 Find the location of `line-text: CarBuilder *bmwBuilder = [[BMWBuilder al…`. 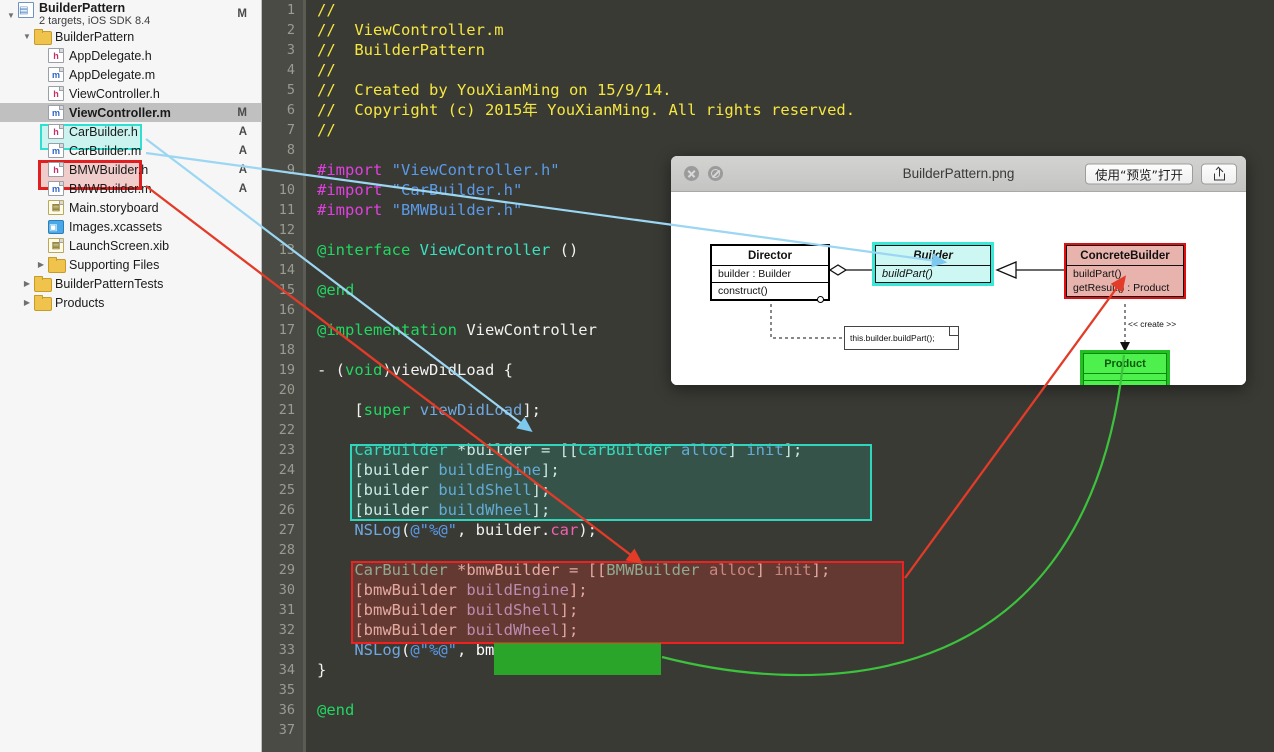

line-text: CarBuilder *bmwBuilder = [[BMWBuilder al… is located at coordinates (592, 570).